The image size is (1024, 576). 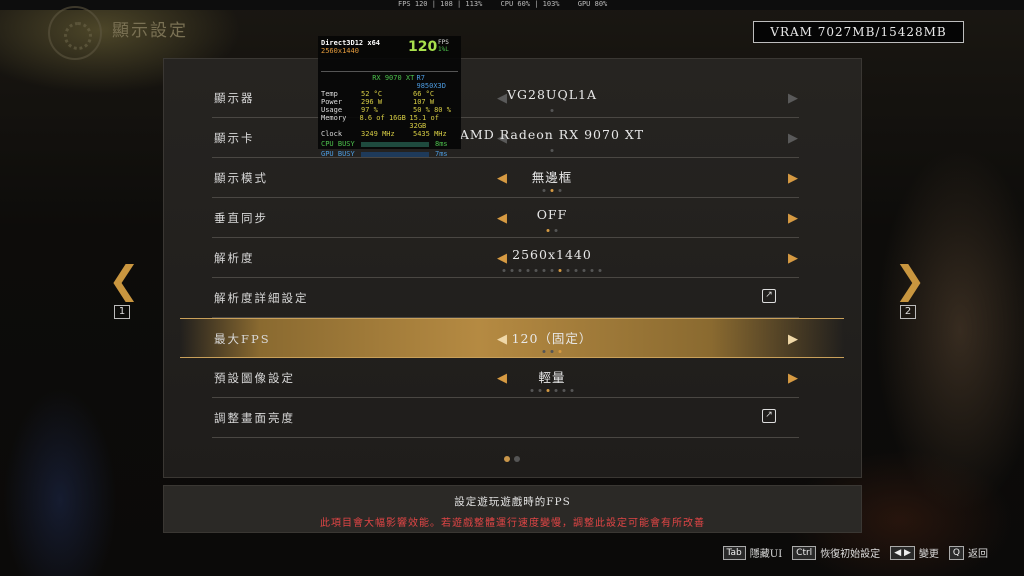 What do you see at coordinates (552, 338) in the screenshot?
I see `setting-value: 120（固定）` at bounding box center [552, 338].